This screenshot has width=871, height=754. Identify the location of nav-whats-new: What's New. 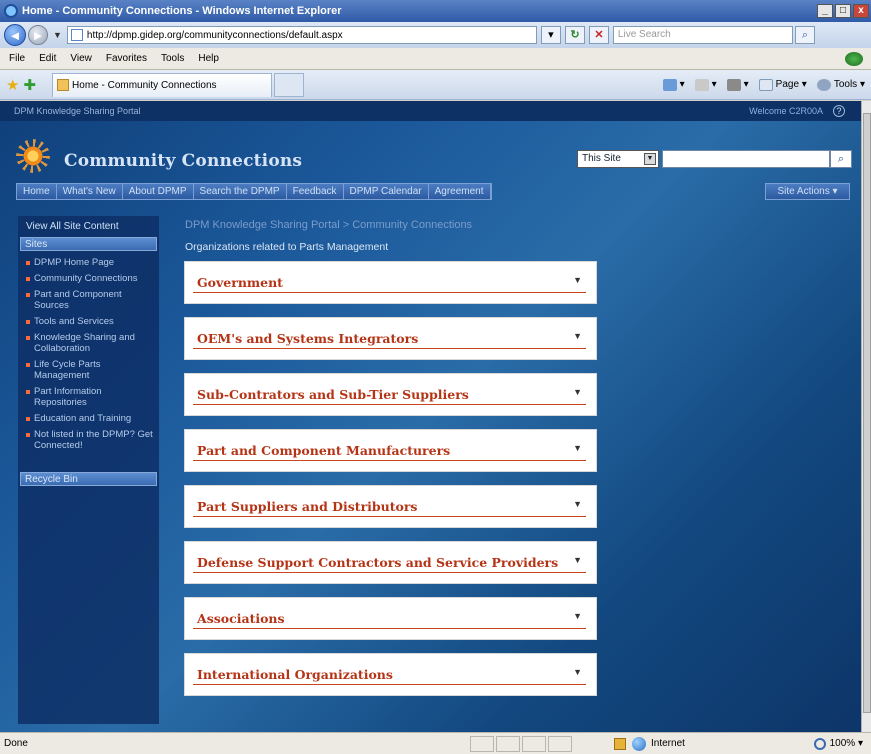
(90, 191).